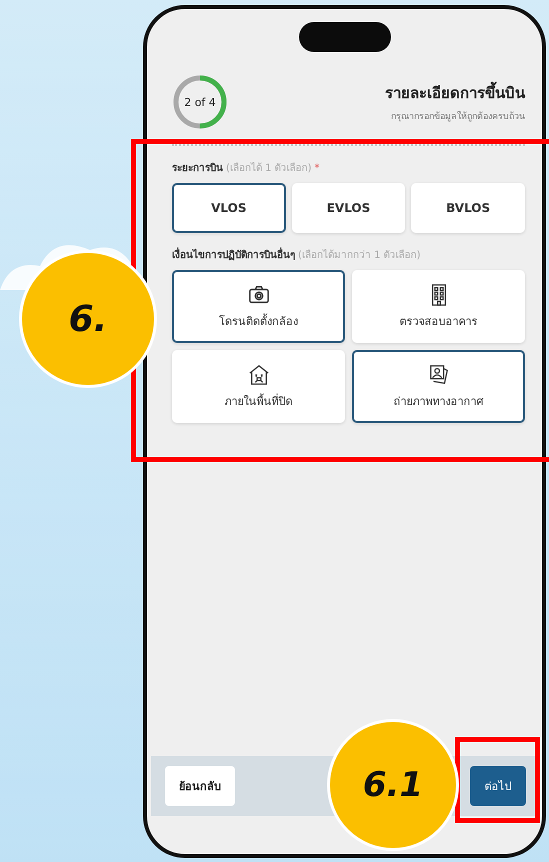  Describe the element at coordinates (88, 319) in the screenshot. I see `step-badge: 6.` at that location.